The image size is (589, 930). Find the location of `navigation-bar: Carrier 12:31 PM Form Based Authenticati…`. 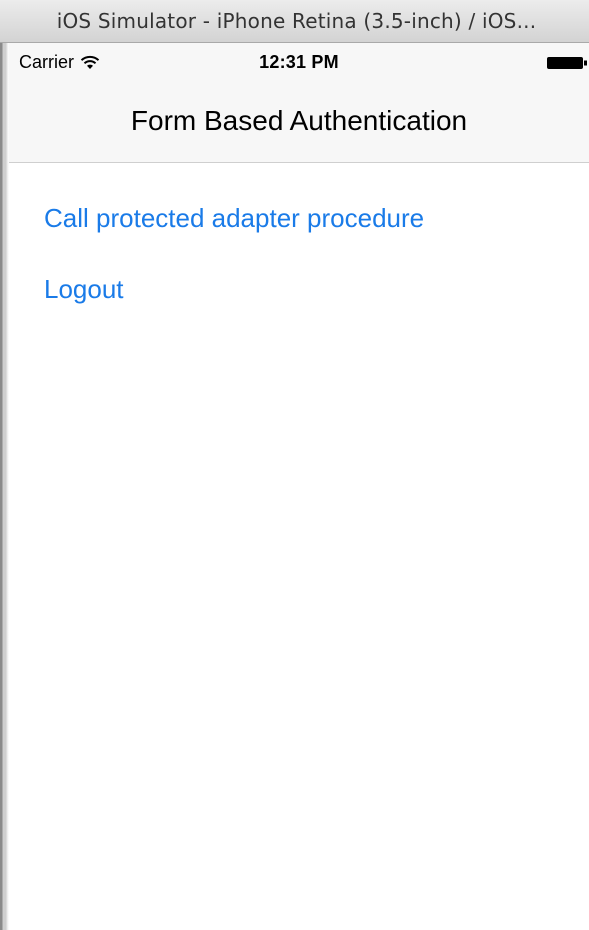

navigation-bar: Carrier 12:31 PM Form Based Authenticati… is located at coordinates (299, 103).